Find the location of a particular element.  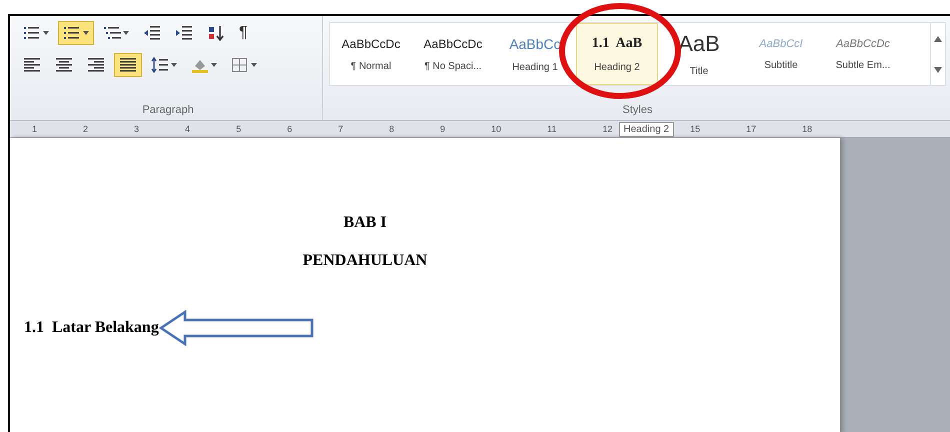

scroll-up-icon is located at coordinates (938, 39).